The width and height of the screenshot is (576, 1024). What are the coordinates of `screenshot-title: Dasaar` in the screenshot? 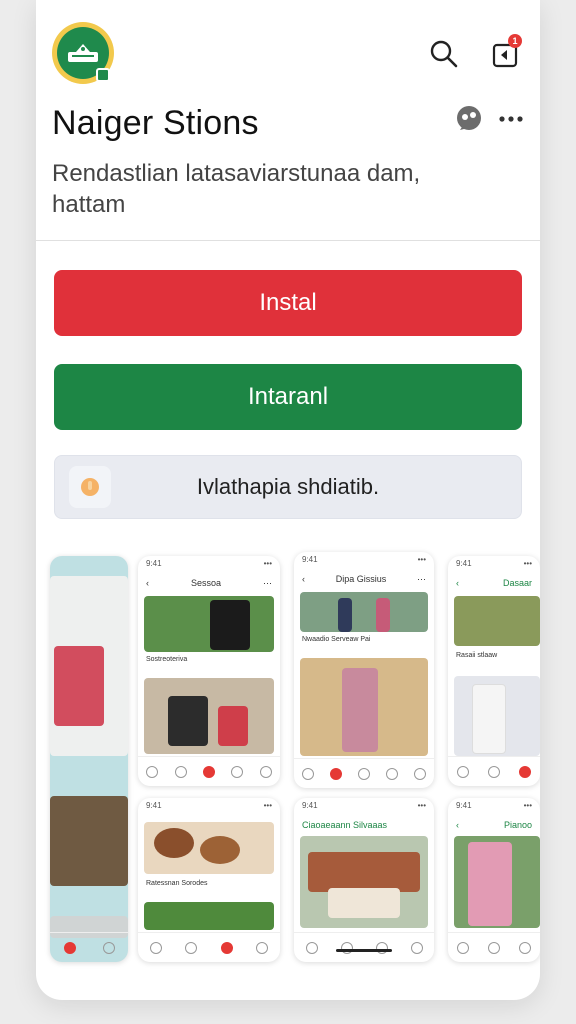 It's located at (517, 583).